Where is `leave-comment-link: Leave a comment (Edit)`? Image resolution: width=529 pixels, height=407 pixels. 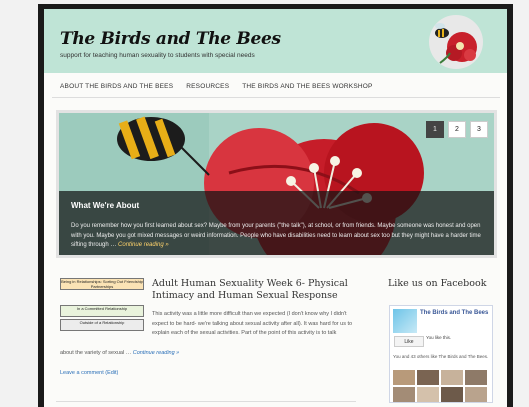 leave-comment-link: Leave a comment (Edit) is located at coordinates (89, 373).